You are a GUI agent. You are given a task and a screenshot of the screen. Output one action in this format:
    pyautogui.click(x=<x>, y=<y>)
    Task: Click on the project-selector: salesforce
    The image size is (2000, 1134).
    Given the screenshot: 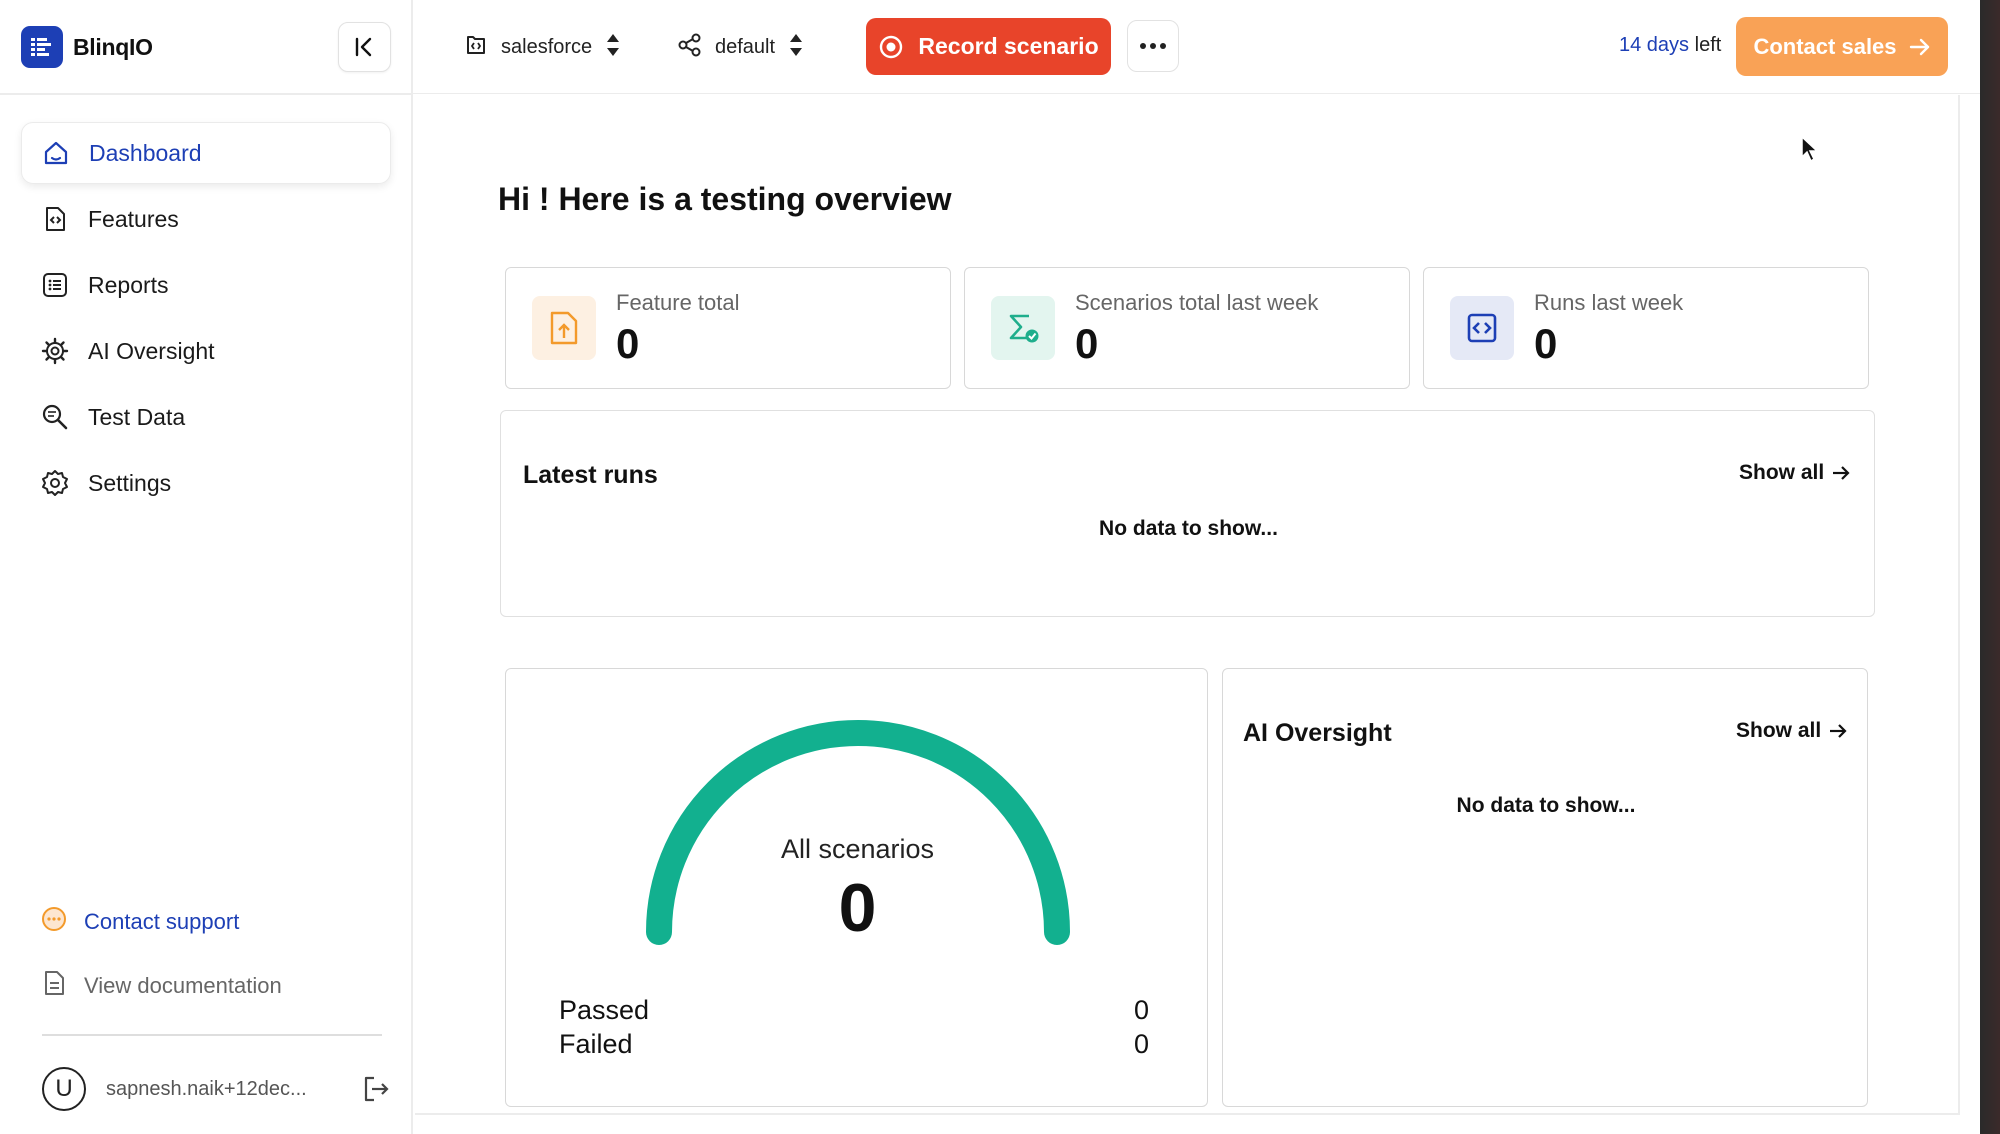 What is the action you would take?
    pyautogui.click(x=541, y=47)
    